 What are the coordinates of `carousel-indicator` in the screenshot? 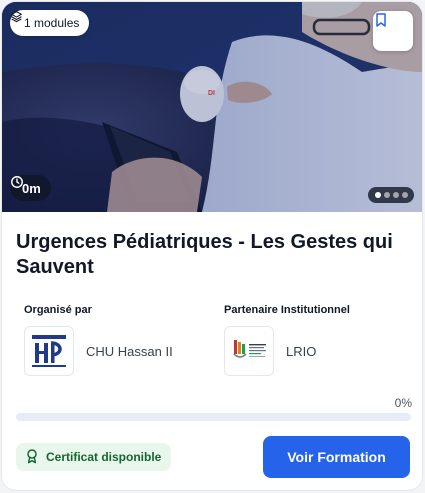 It's located at (391, 195).